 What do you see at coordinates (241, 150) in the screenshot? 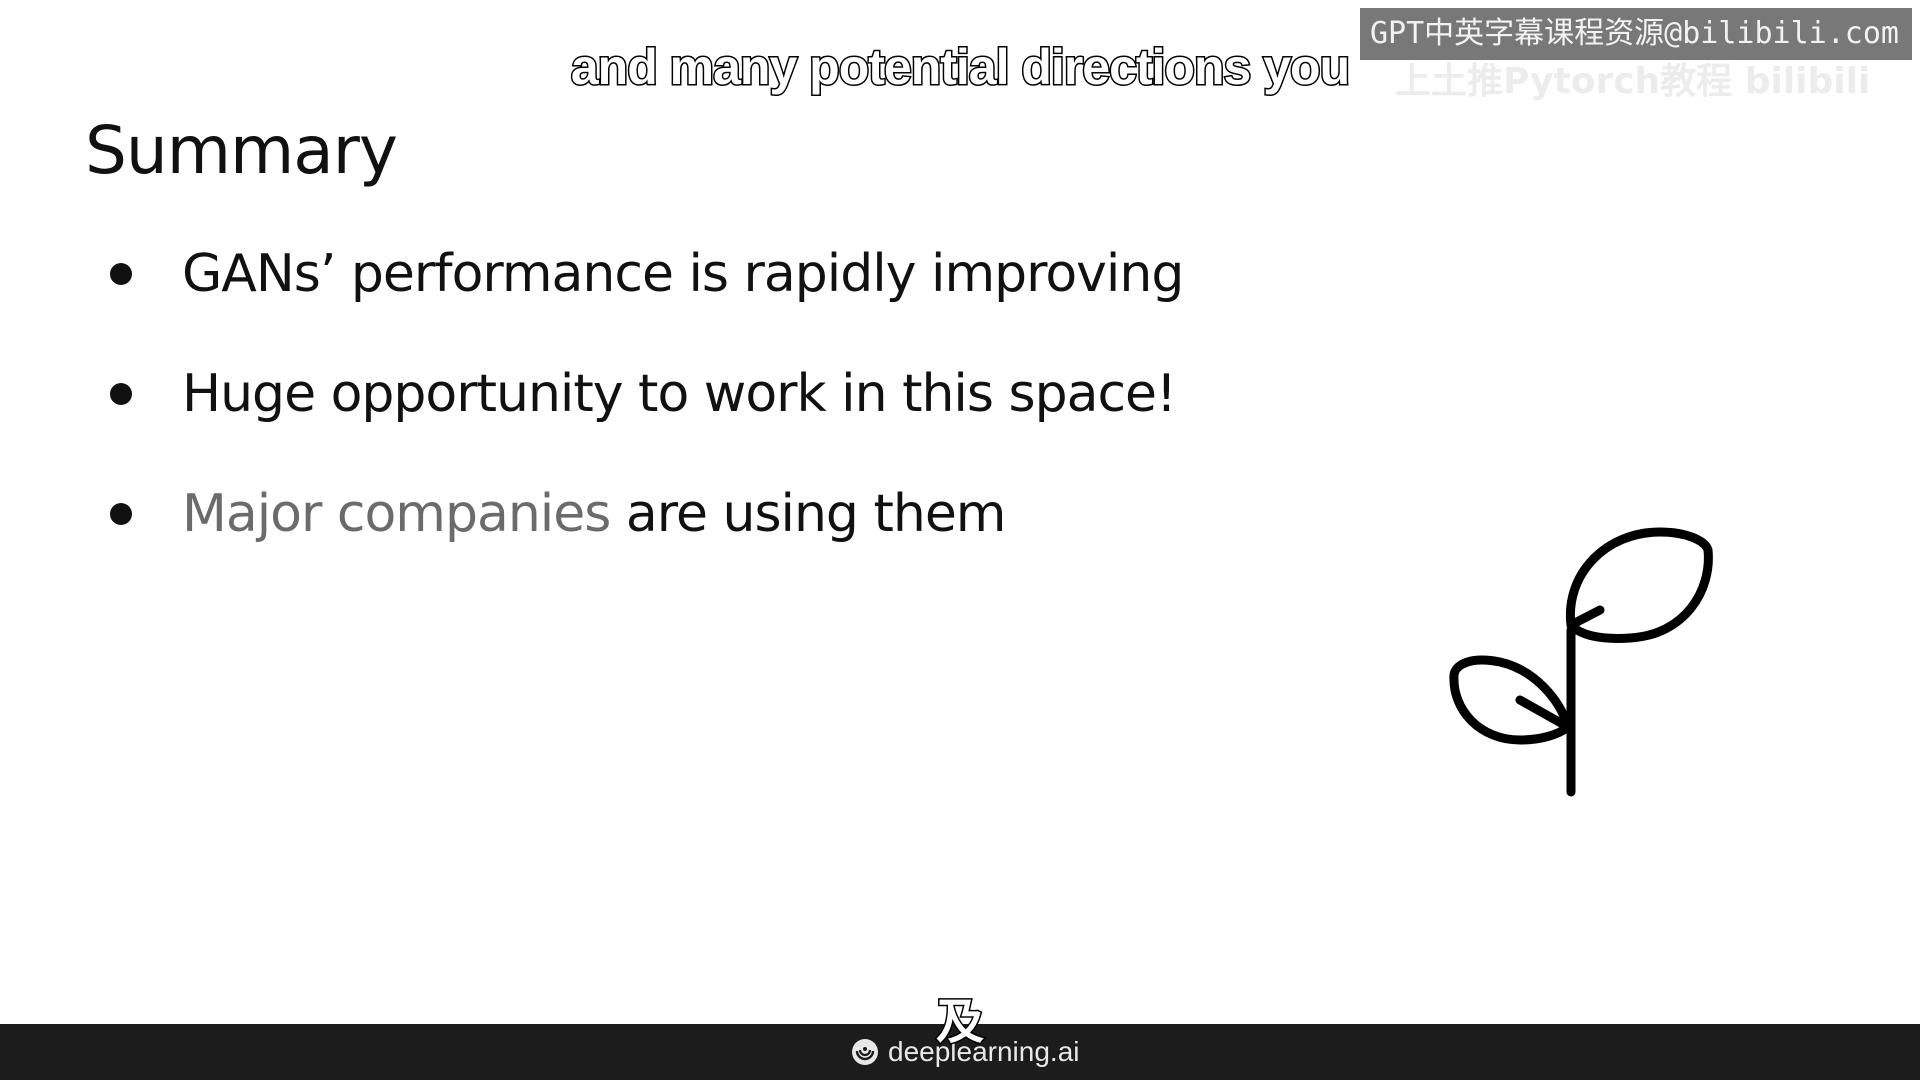
I see `slide-title: Summary` at bounding box center [241, 150].